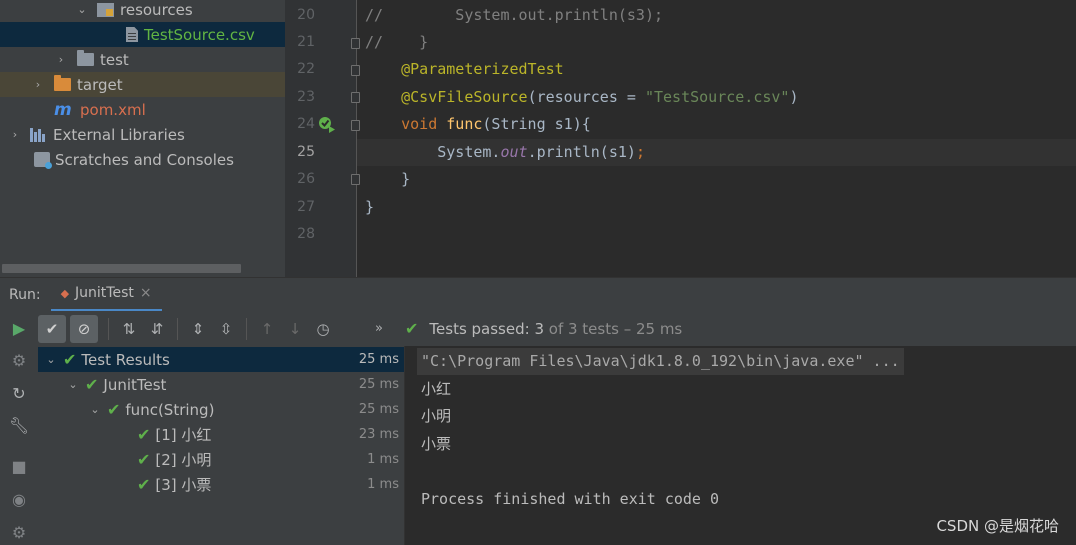 This screenshot has height=545, width=1076. What do you see at coordinates (142, 34) in the screenshot?
I see `tree-item-testsource-csv: TestSource.csv` at bounding box center [142, 34].